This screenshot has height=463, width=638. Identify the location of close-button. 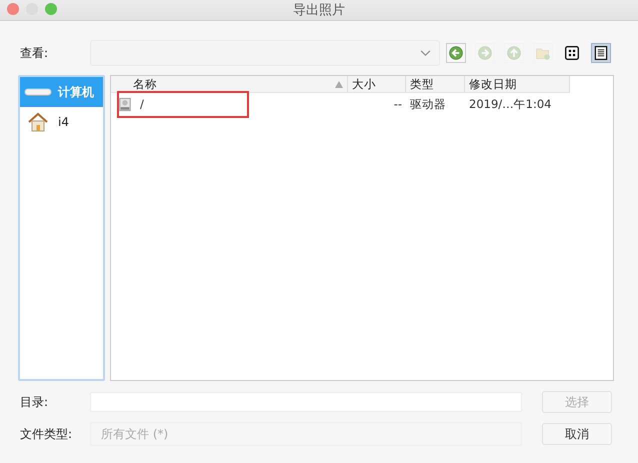
(13, 9).